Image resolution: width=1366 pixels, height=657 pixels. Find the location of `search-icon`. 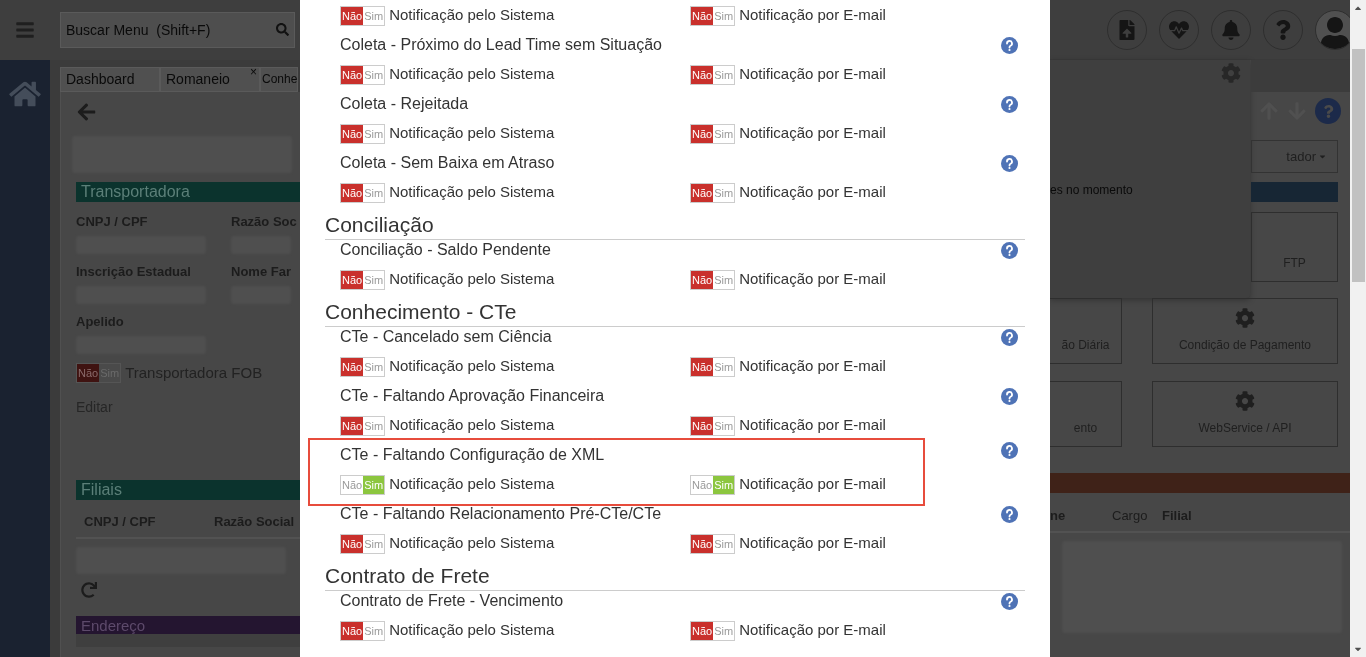

search-icon is located at coordinates (282, 29).